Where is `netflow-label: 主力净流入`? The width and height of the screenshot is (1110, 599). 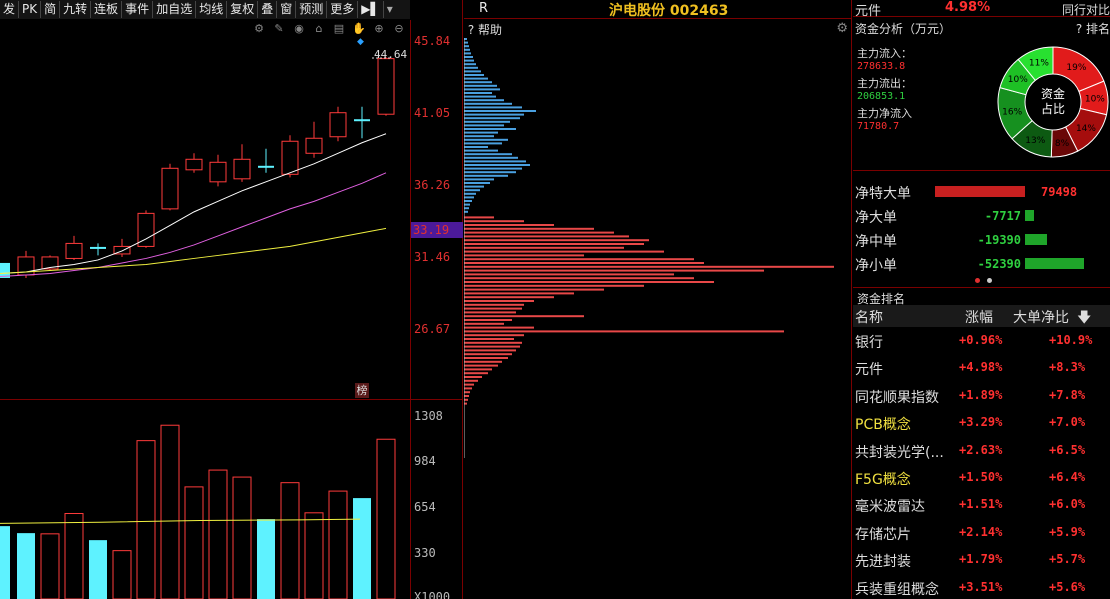
netflow-label: 主力净流入 is located at coordinates (884, 113).